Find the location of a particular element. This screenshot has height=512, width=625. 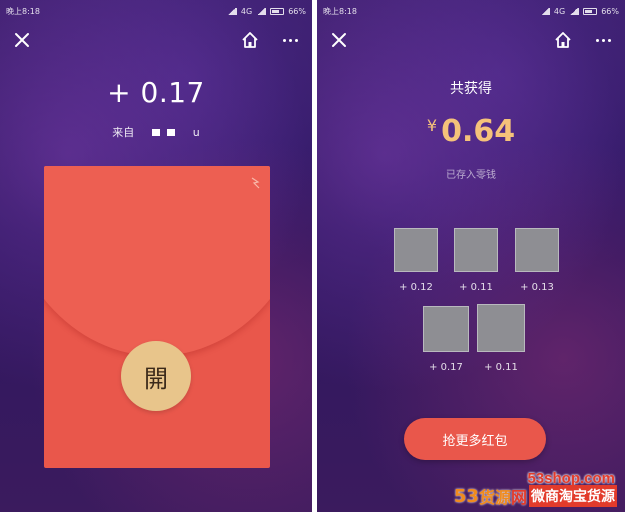

gift-item: + 0.12 is located at coordinates (416, 260).